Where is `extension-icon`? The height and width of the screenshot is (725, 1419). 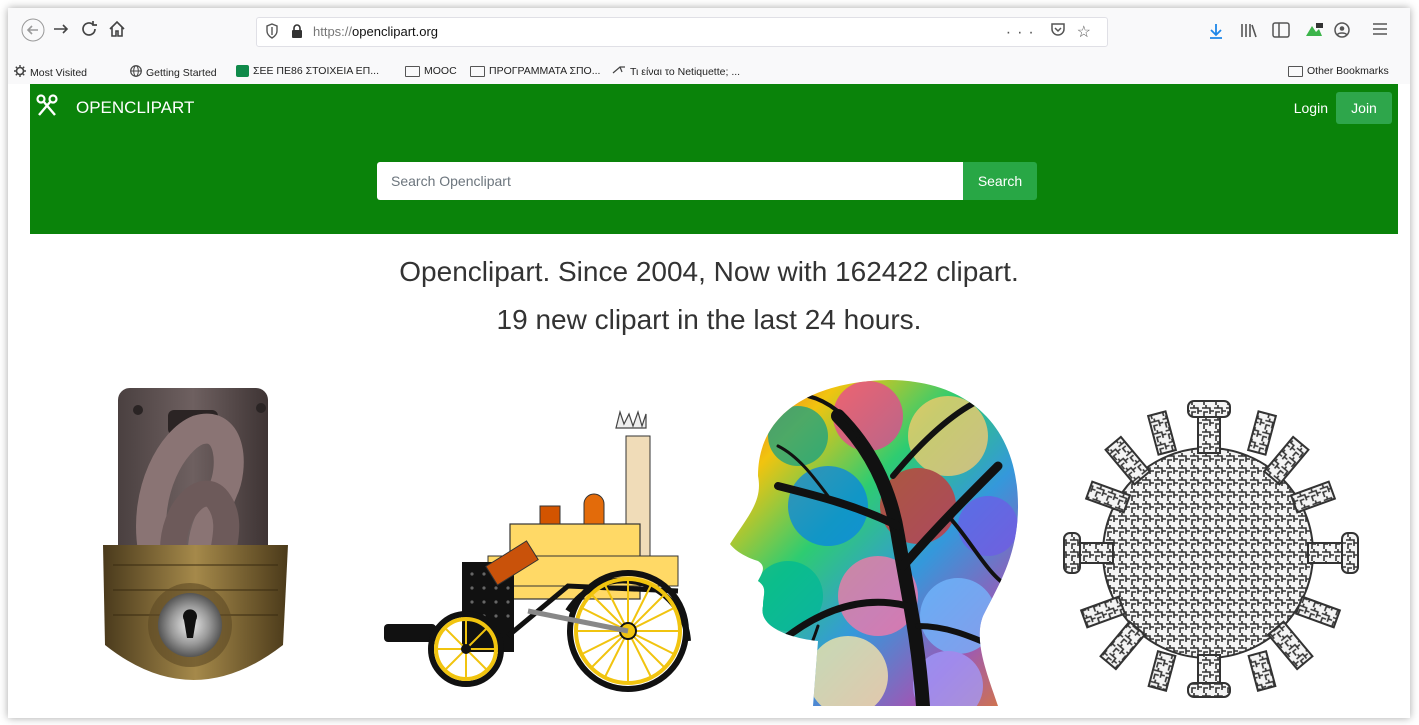 extension-icon is located at coordinates (1314, 32).